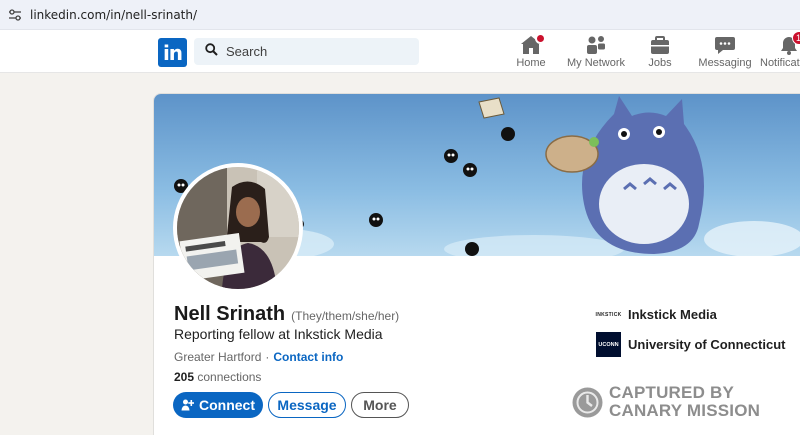 This screenshot has width=800, height=435. I want to click on nav-jobs: Jobs, so click(660, 53).